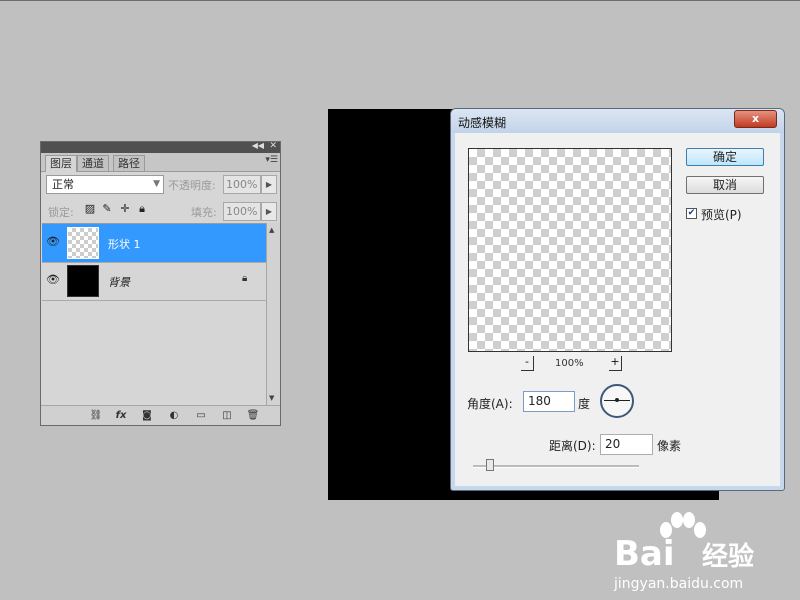  What do you see at coordinates (273, 314) in the screenshot?
I see `layer-list-scrollbar: ▲ ▼` at bounding box center [273, 314].